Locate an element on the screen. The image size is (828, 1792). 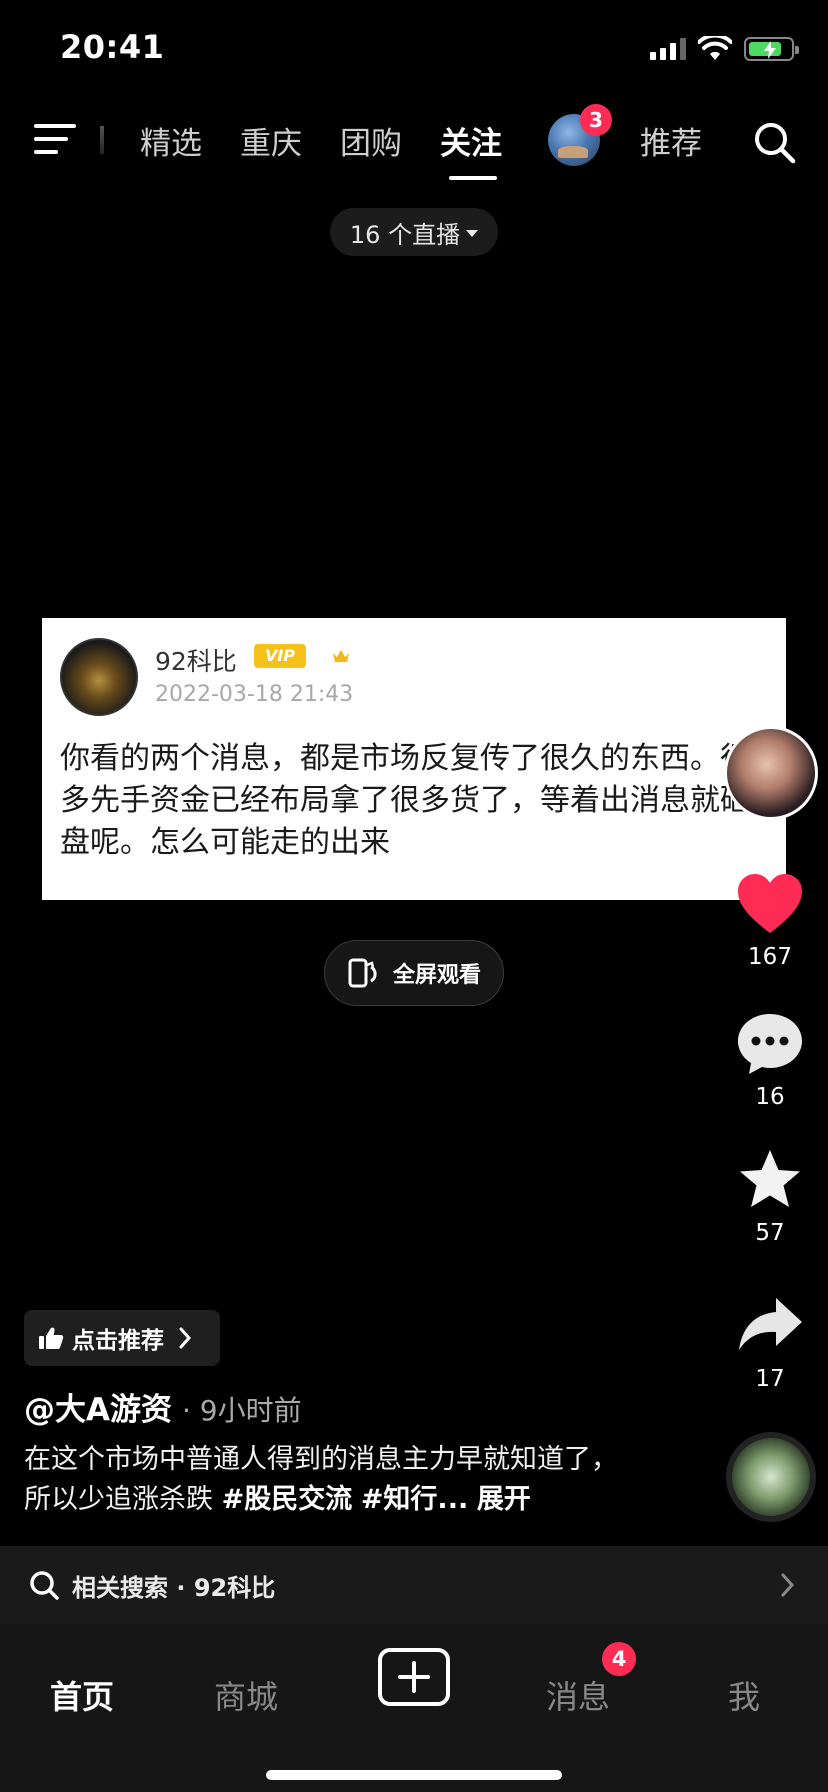
tab-group-buy: 团购 is located at coordinates (371, 140).